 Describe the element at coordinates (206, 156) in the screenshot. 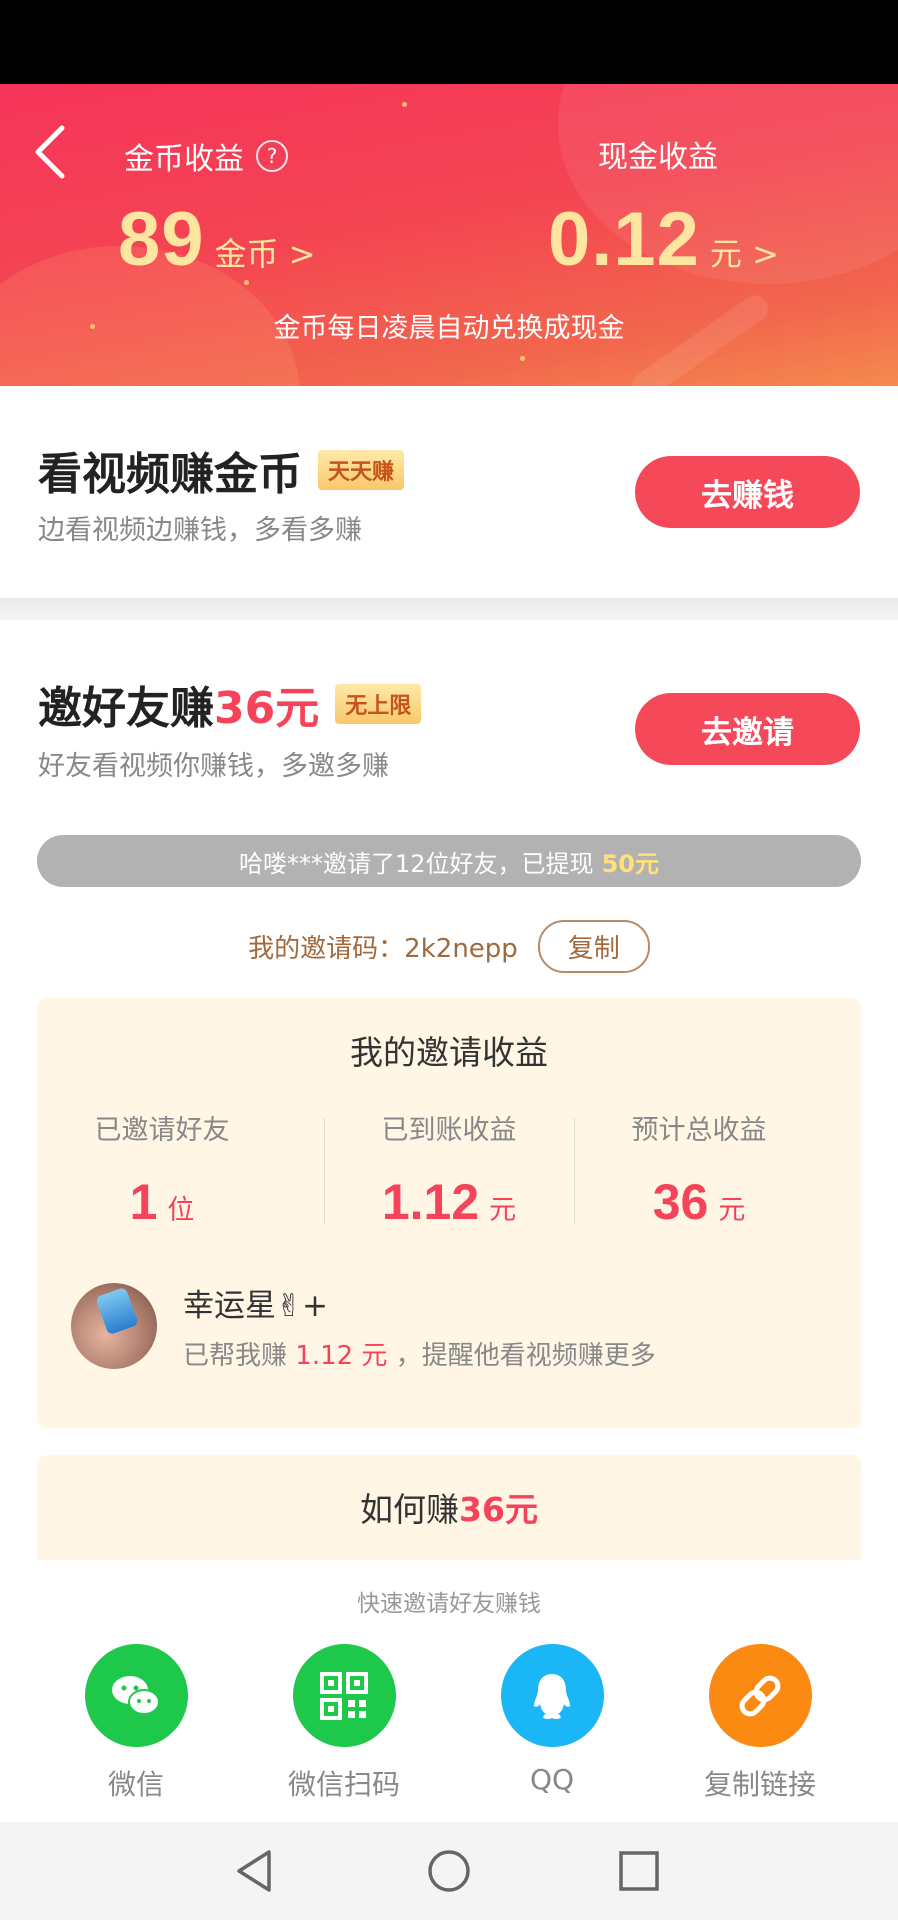

I see `coin-earnings-title: 金币收益 ?` at that location.